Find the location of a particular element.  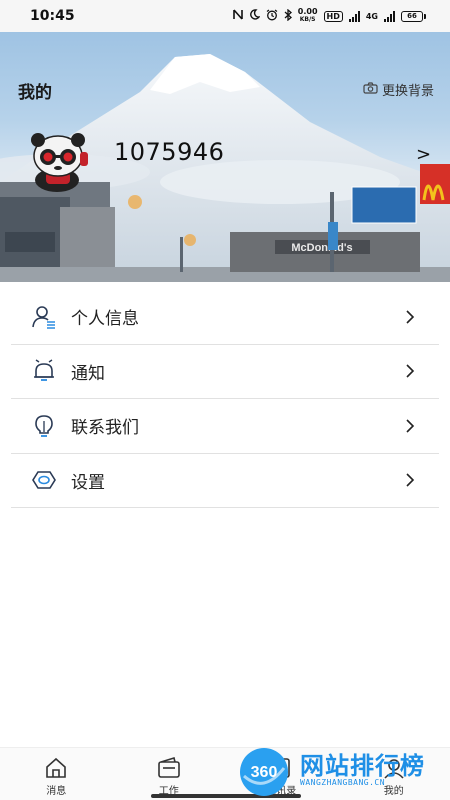

network-speed-value: 0.00 is located at coordinates (307, 11).